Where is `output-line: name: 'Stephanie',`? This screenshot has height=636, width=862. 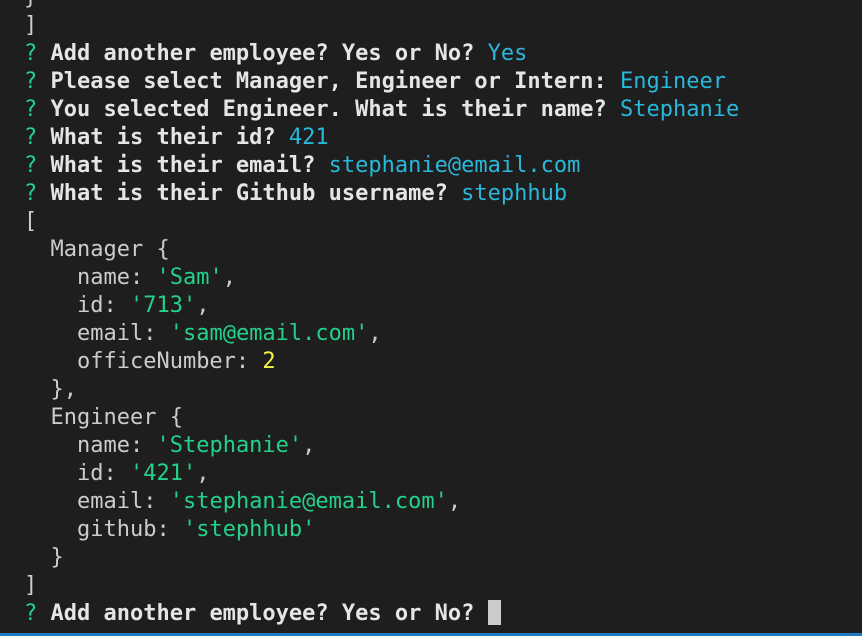 output-line: name: 'Stephanie', is located at coordinates (196, 445).